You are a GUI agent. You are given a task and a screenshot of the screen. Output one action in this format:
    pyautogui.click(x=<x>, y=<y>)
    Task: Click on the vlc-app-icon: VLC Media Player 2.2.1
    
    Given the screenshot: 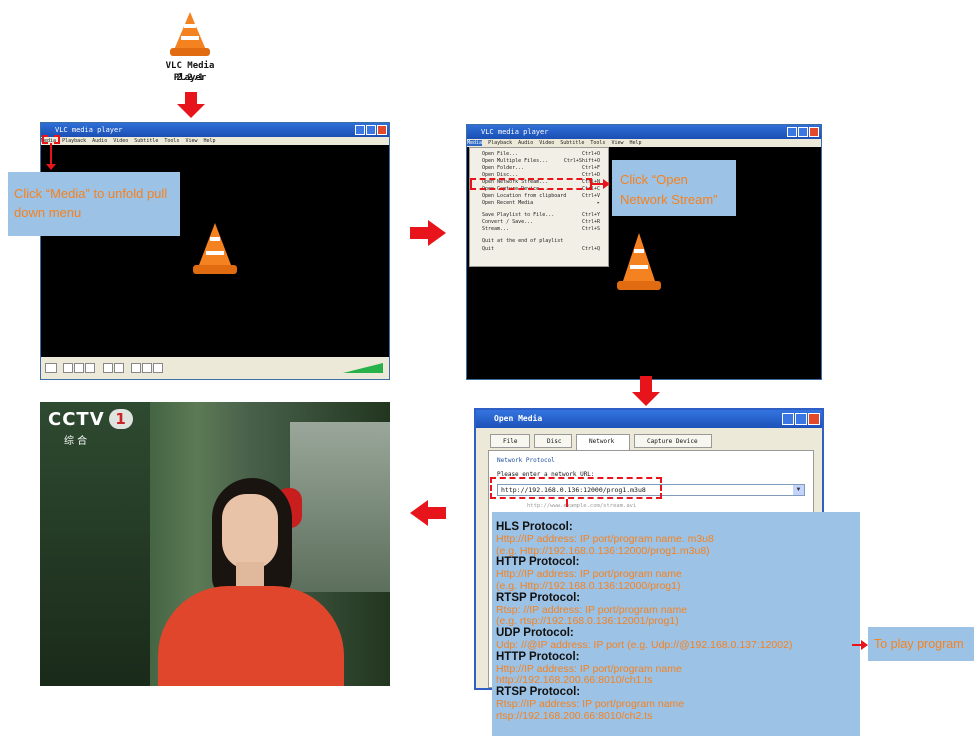 What is the action you would take?
    pyautogui.click(x=190, y=49)
    